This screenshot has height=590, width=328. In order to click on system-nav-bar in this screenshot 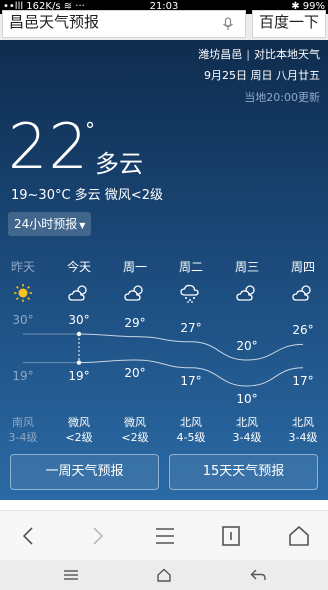, I will do `click(164, 575)`.